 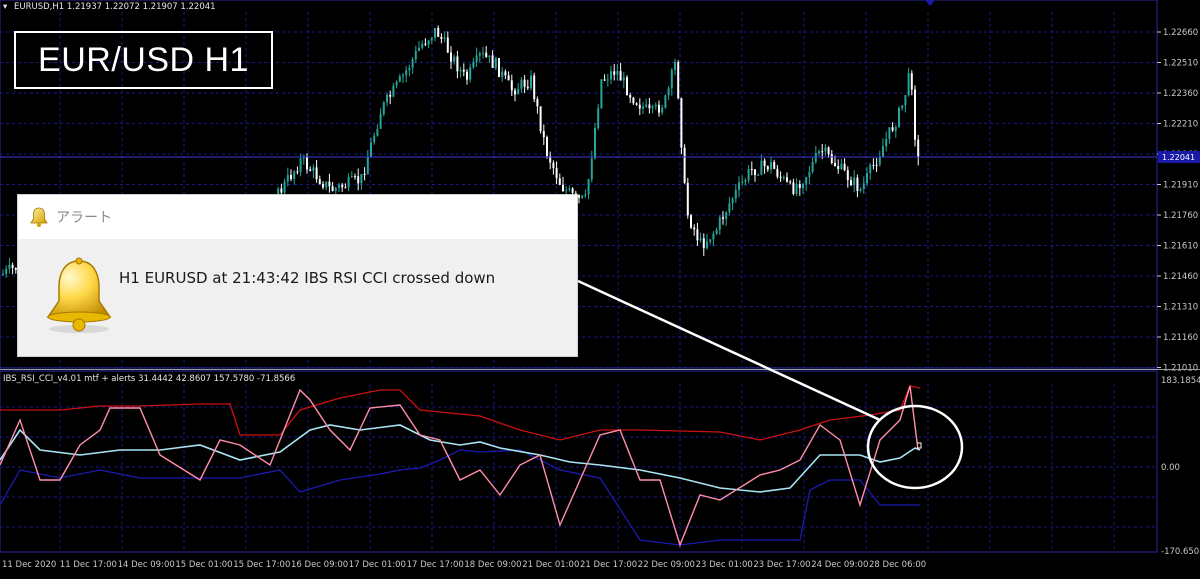 I want to click on price-tick-label: 1.21460, so click(x=1180, y=277).